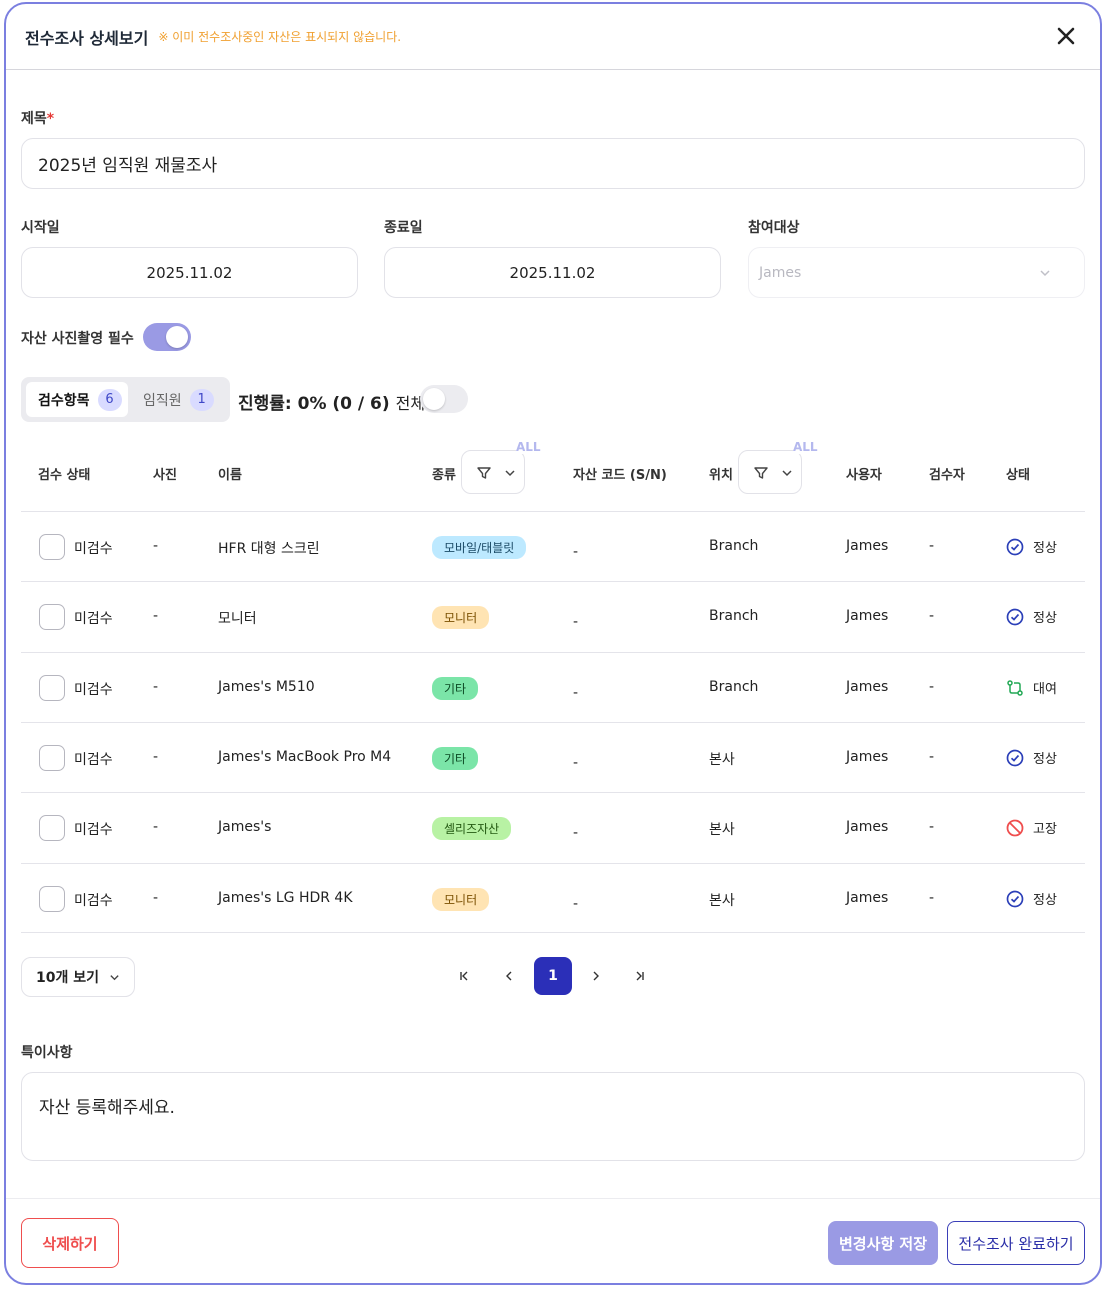 This screenshot has height=1293, width=1106. I want to click on next-page-button, so click(596, 976).